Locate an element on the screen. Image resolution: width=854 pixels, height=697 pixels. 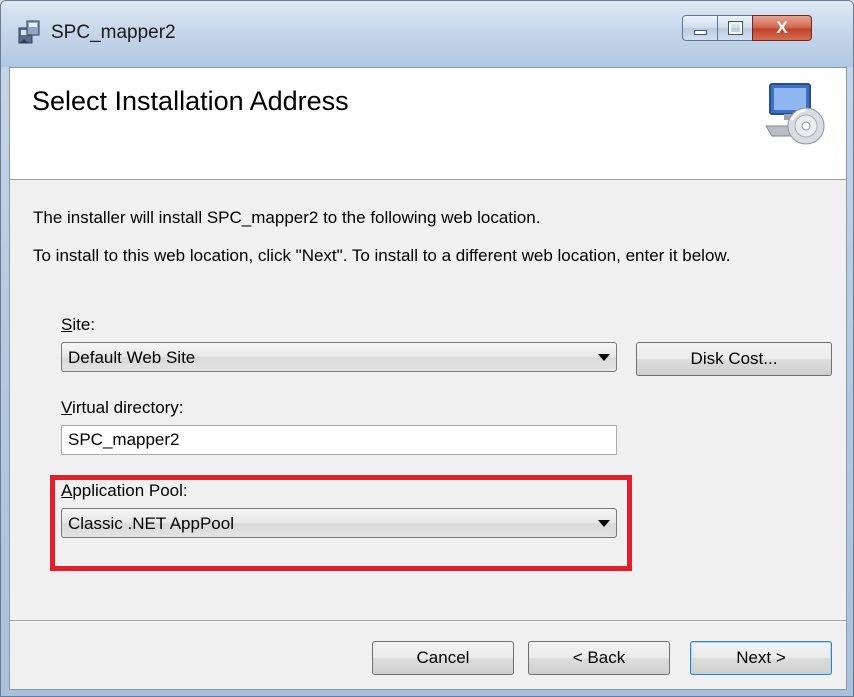
virtual-directory-label-text: irtual directory: is located at coordinates (128, 407).